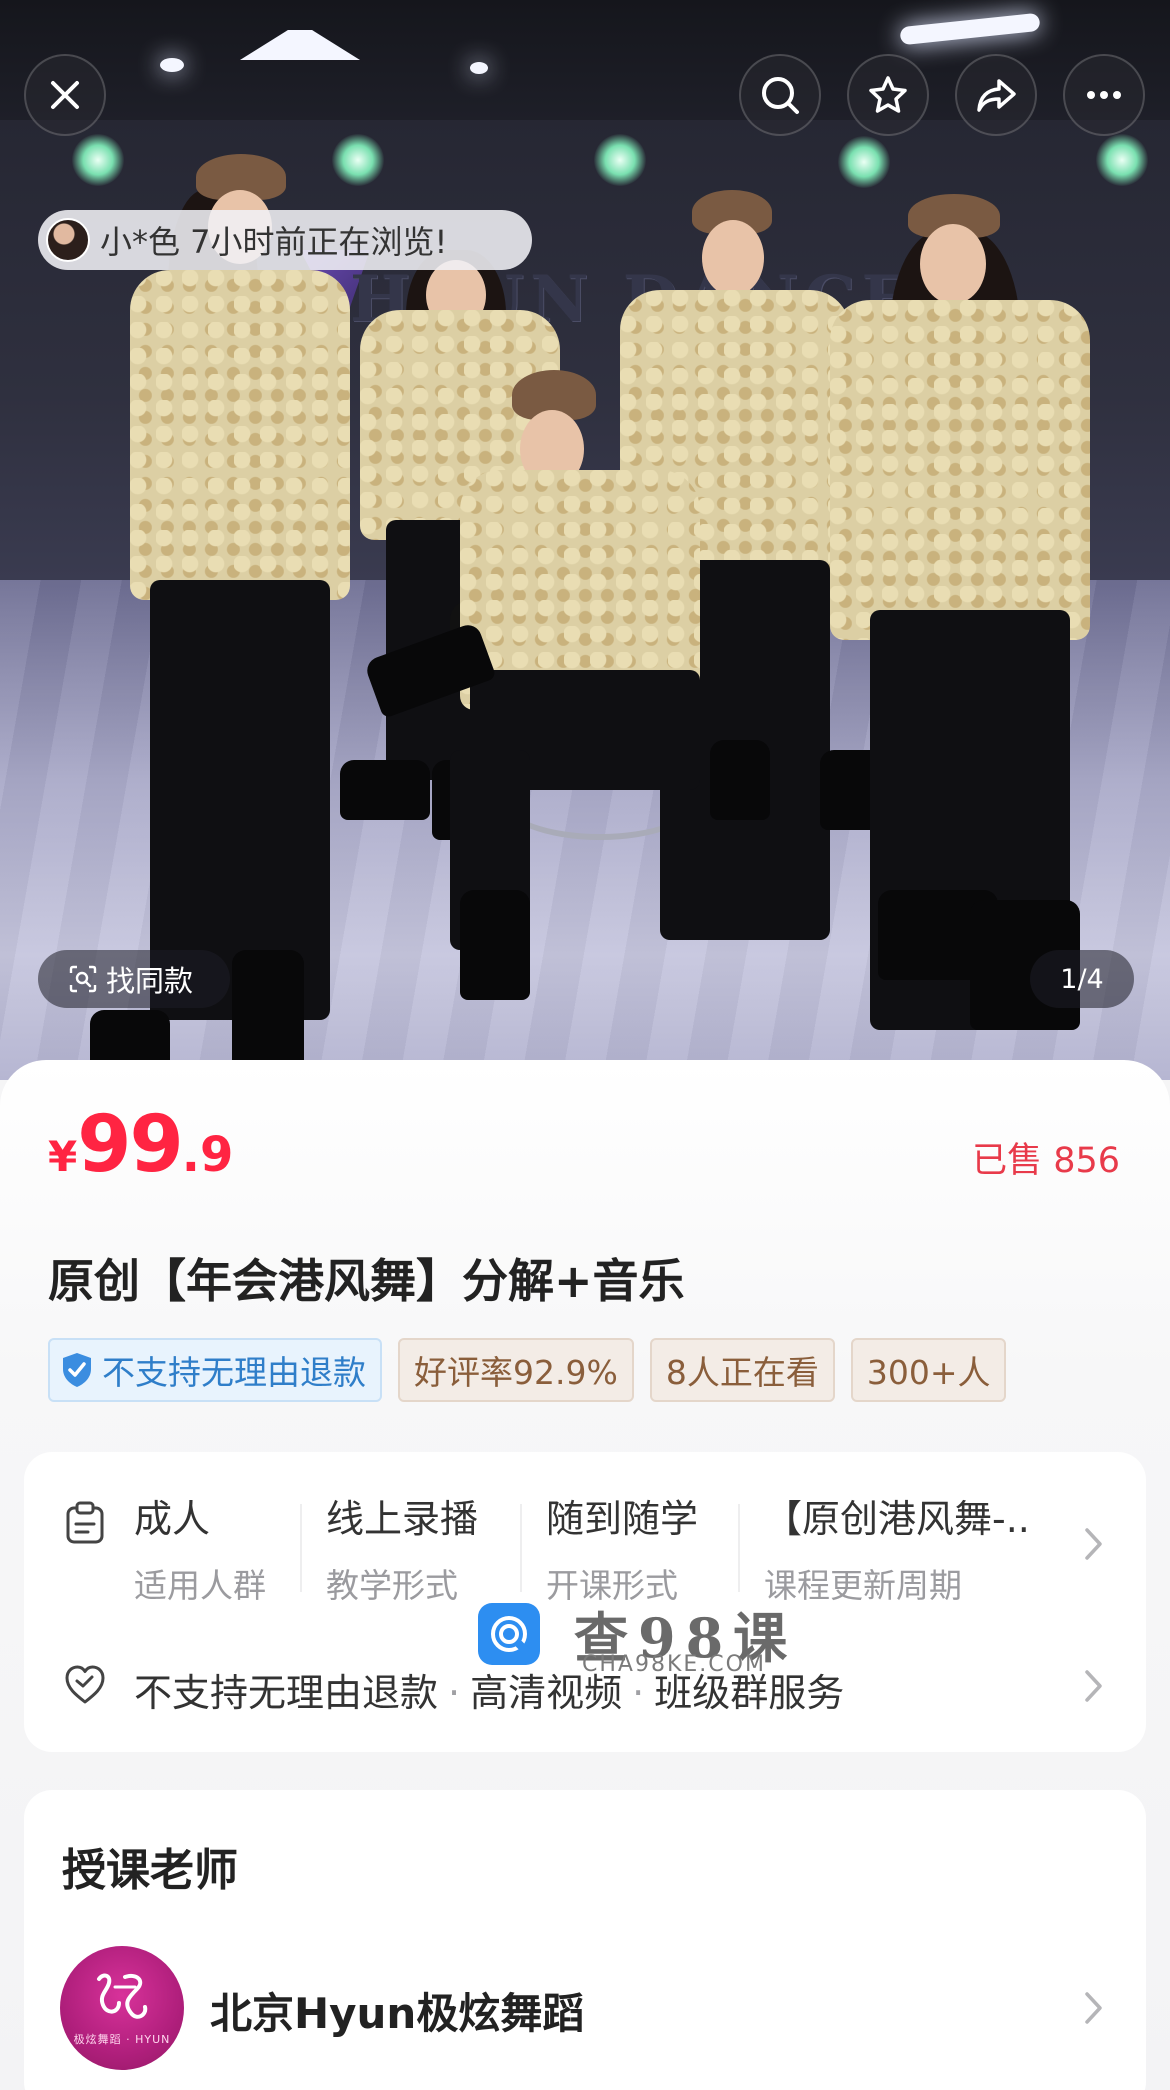 The image size is (1170, 2090). I want to click on tag-good-rating: 好评率92.9%, so click(516, 1370).